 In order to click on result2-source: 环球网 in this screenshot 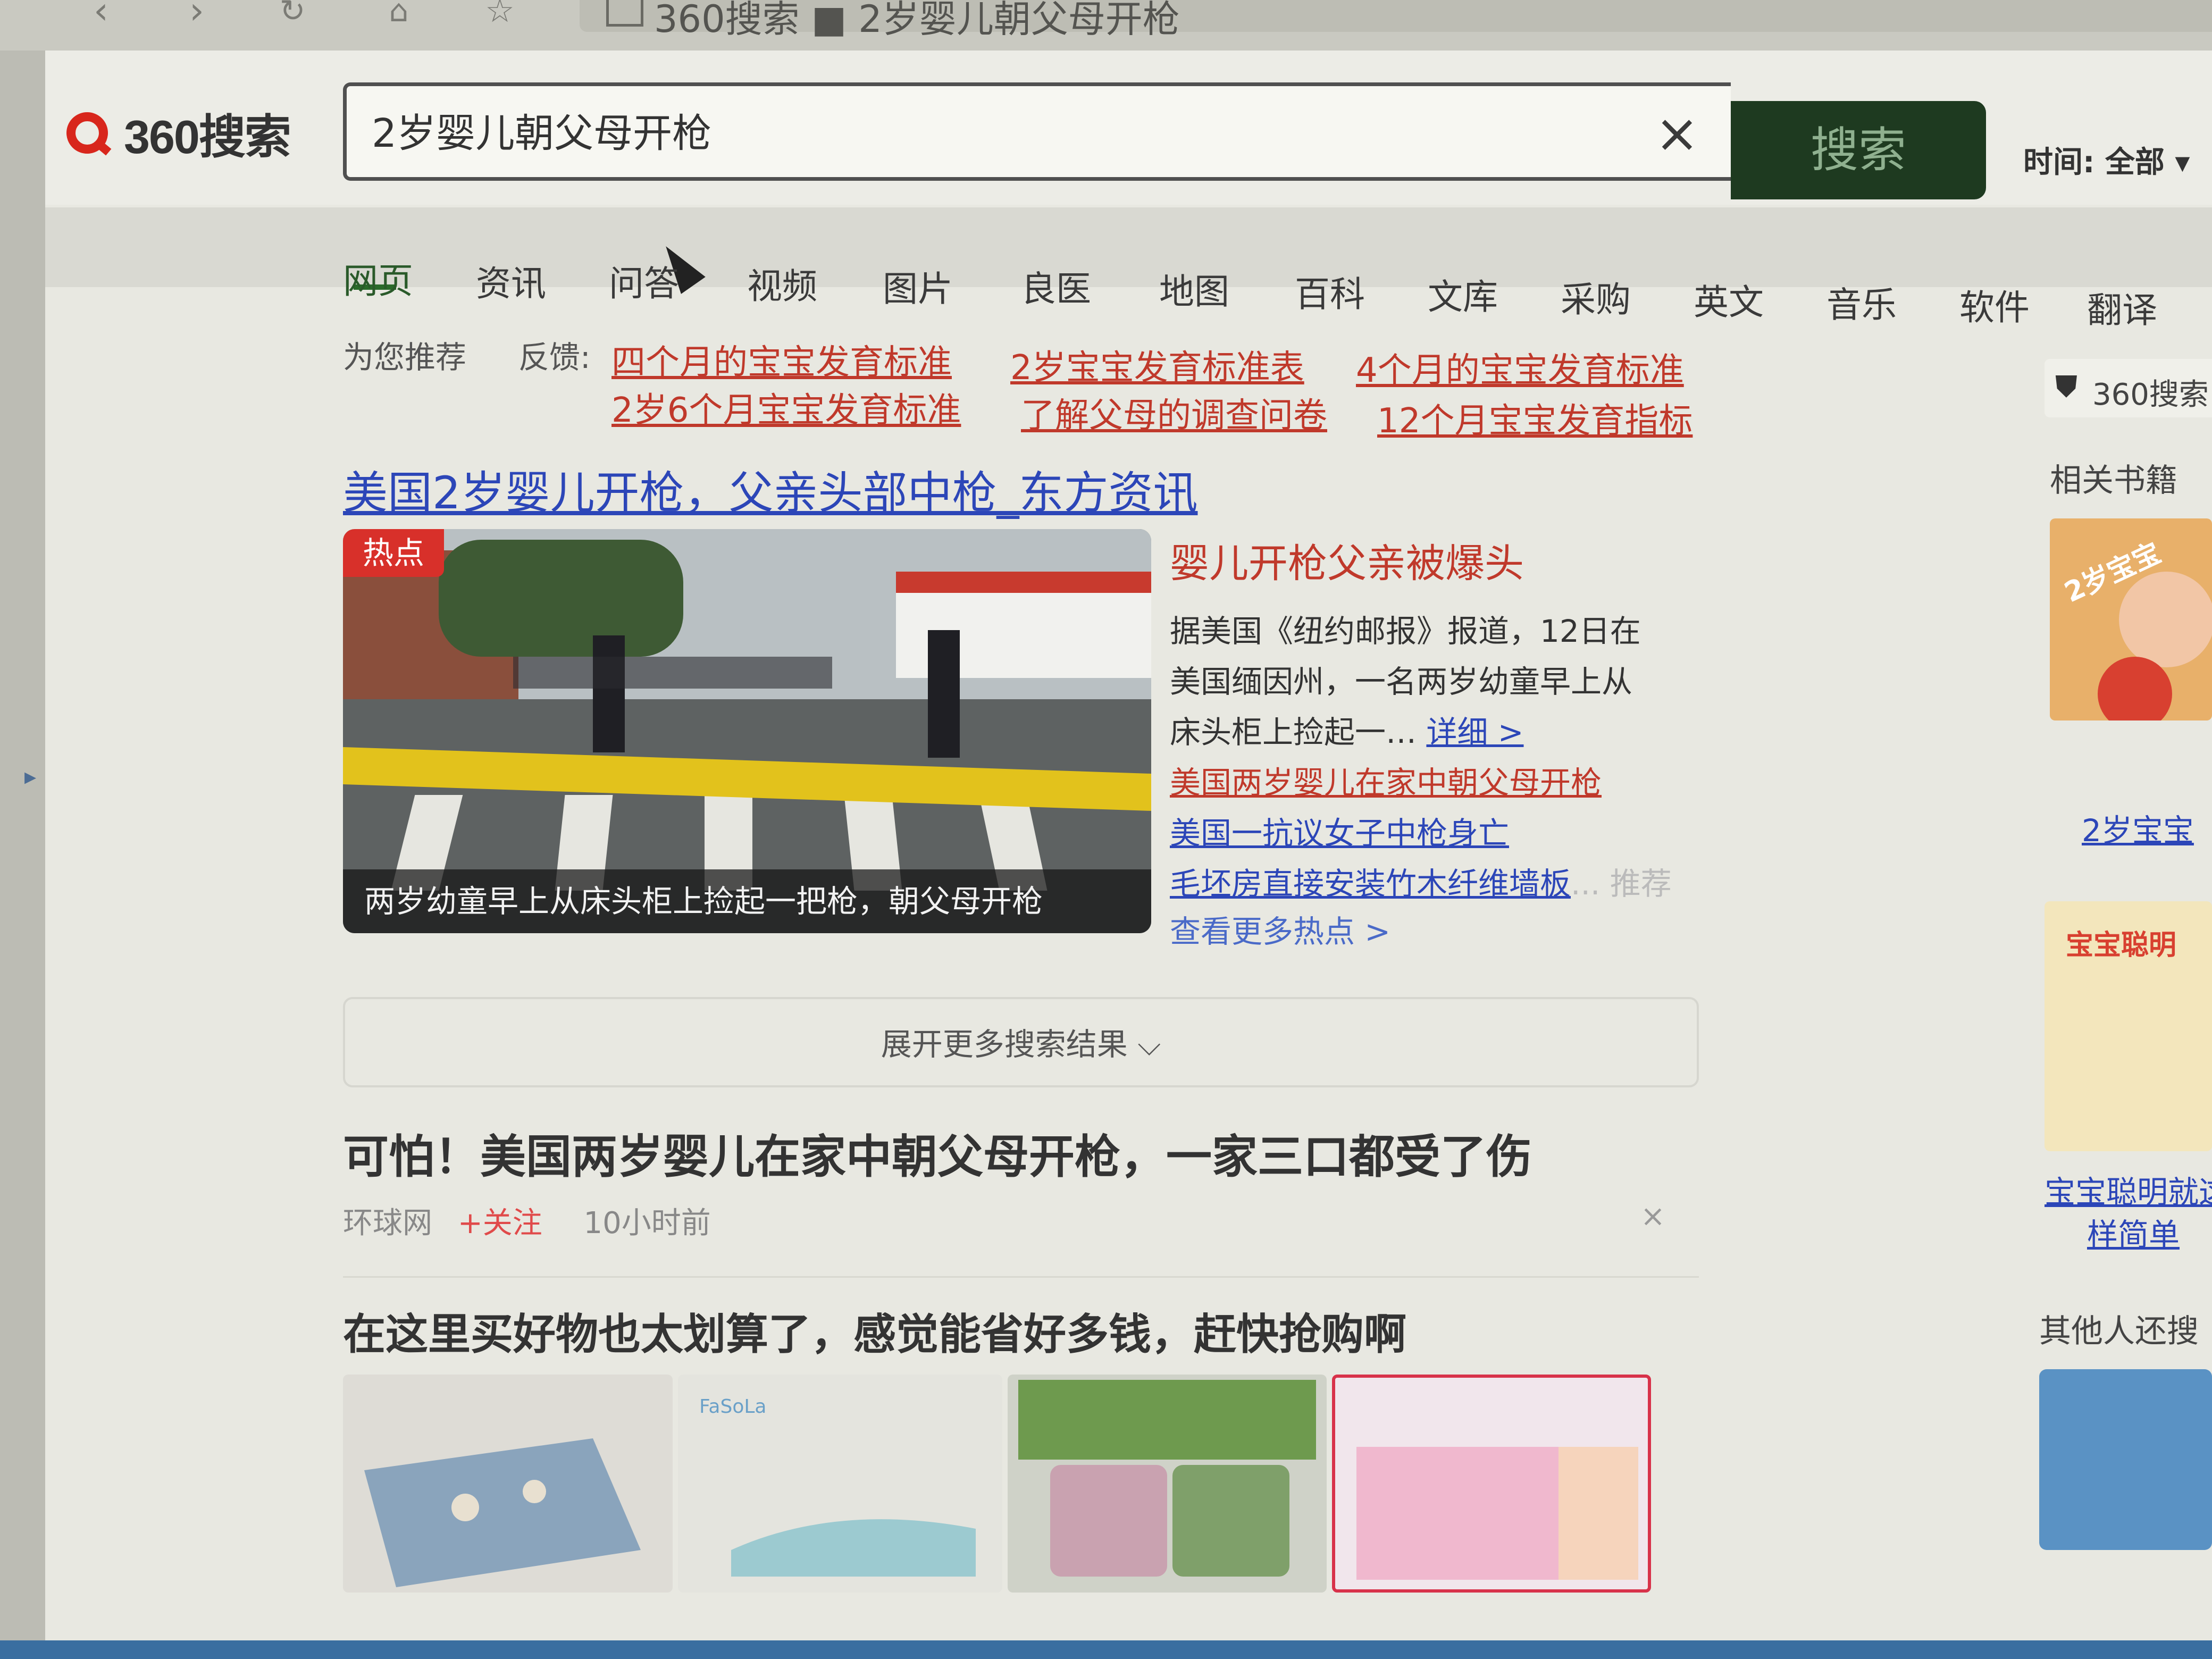, I will do `click(387, 1223)`.